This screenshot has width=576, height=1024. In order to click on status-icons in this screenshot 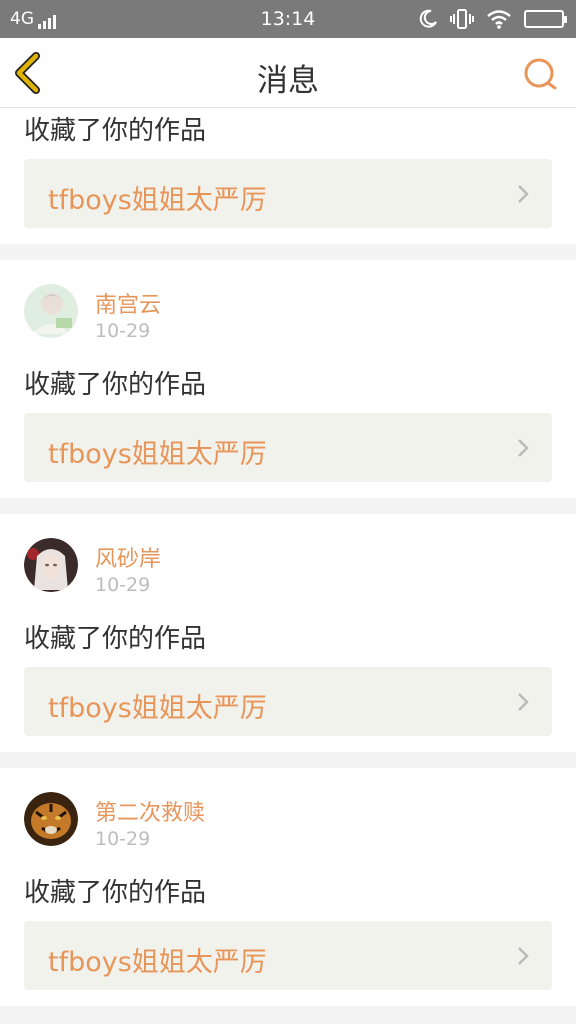, I will do `click(492, 19)`.